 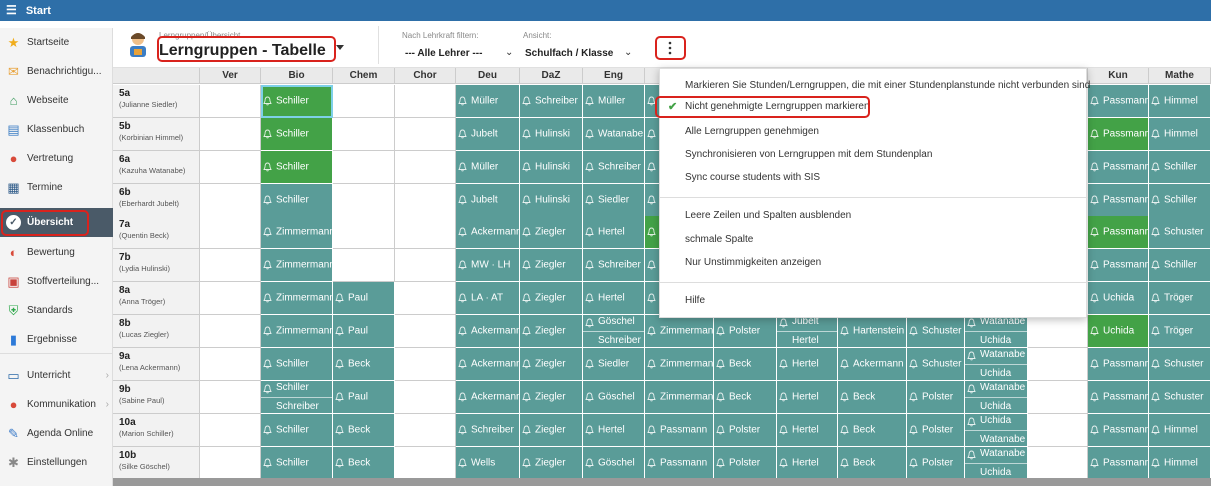 What do you see at coordinates (156, 101) in the screenshot?
I see `row-header: 5a (Julianne Siedler)` at bounding box center [156, 101].